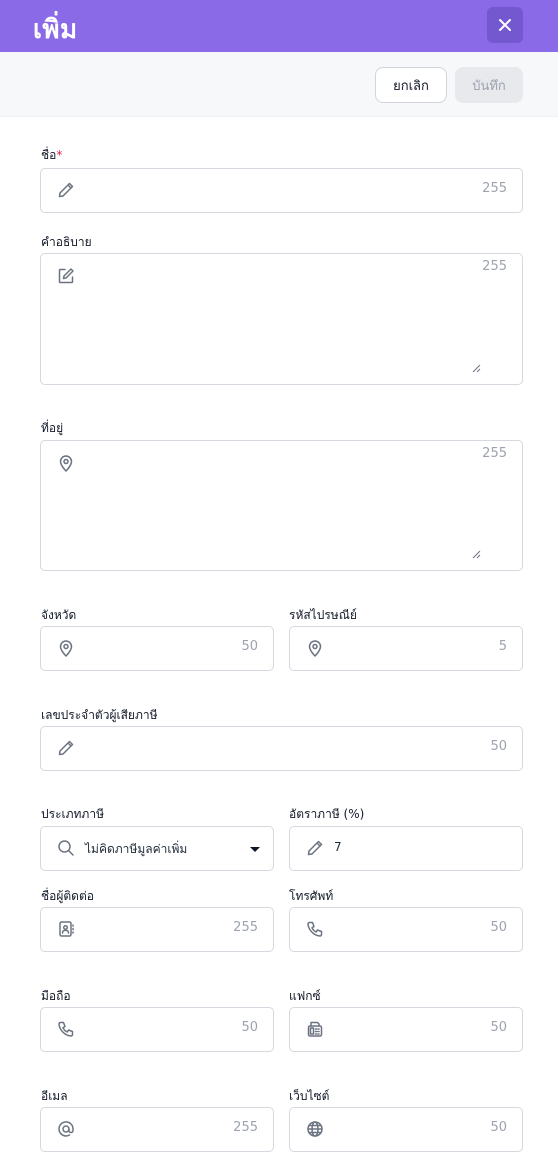  Describe the element at coordinates (157, 929) in the screenshot. I see `contact-name-field: 255` at that location.